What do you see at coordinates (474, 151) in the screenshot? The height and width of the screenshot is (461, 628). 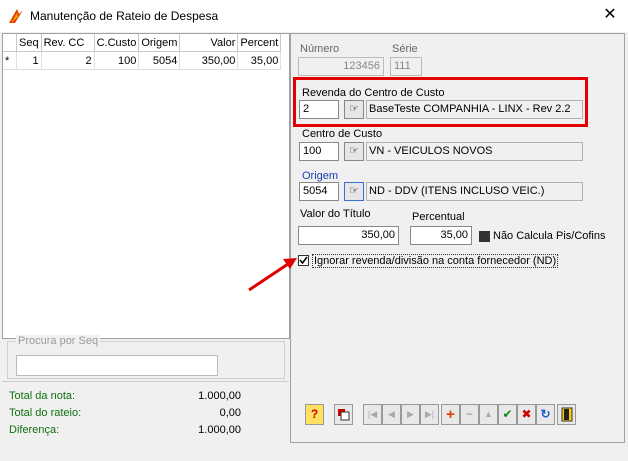 I see `centro-custo-description: VN - VEICULOS NOVOS` at bounding box center [474, 151].